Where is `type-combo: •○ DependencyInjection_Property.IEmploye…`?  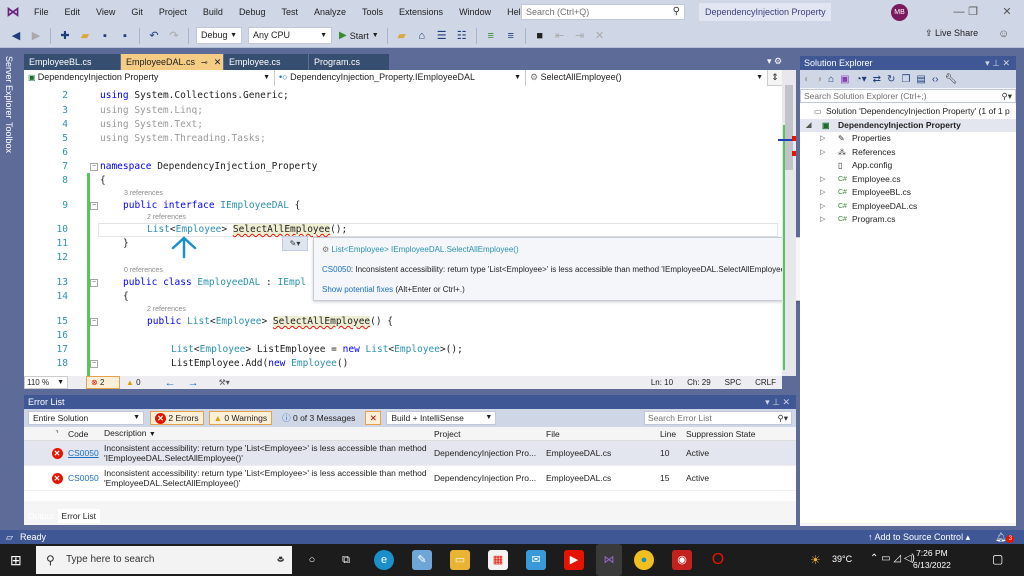
type-combo: •○ DependencyInjection_Property.IEmploye… is located at coordinates (400, 78).